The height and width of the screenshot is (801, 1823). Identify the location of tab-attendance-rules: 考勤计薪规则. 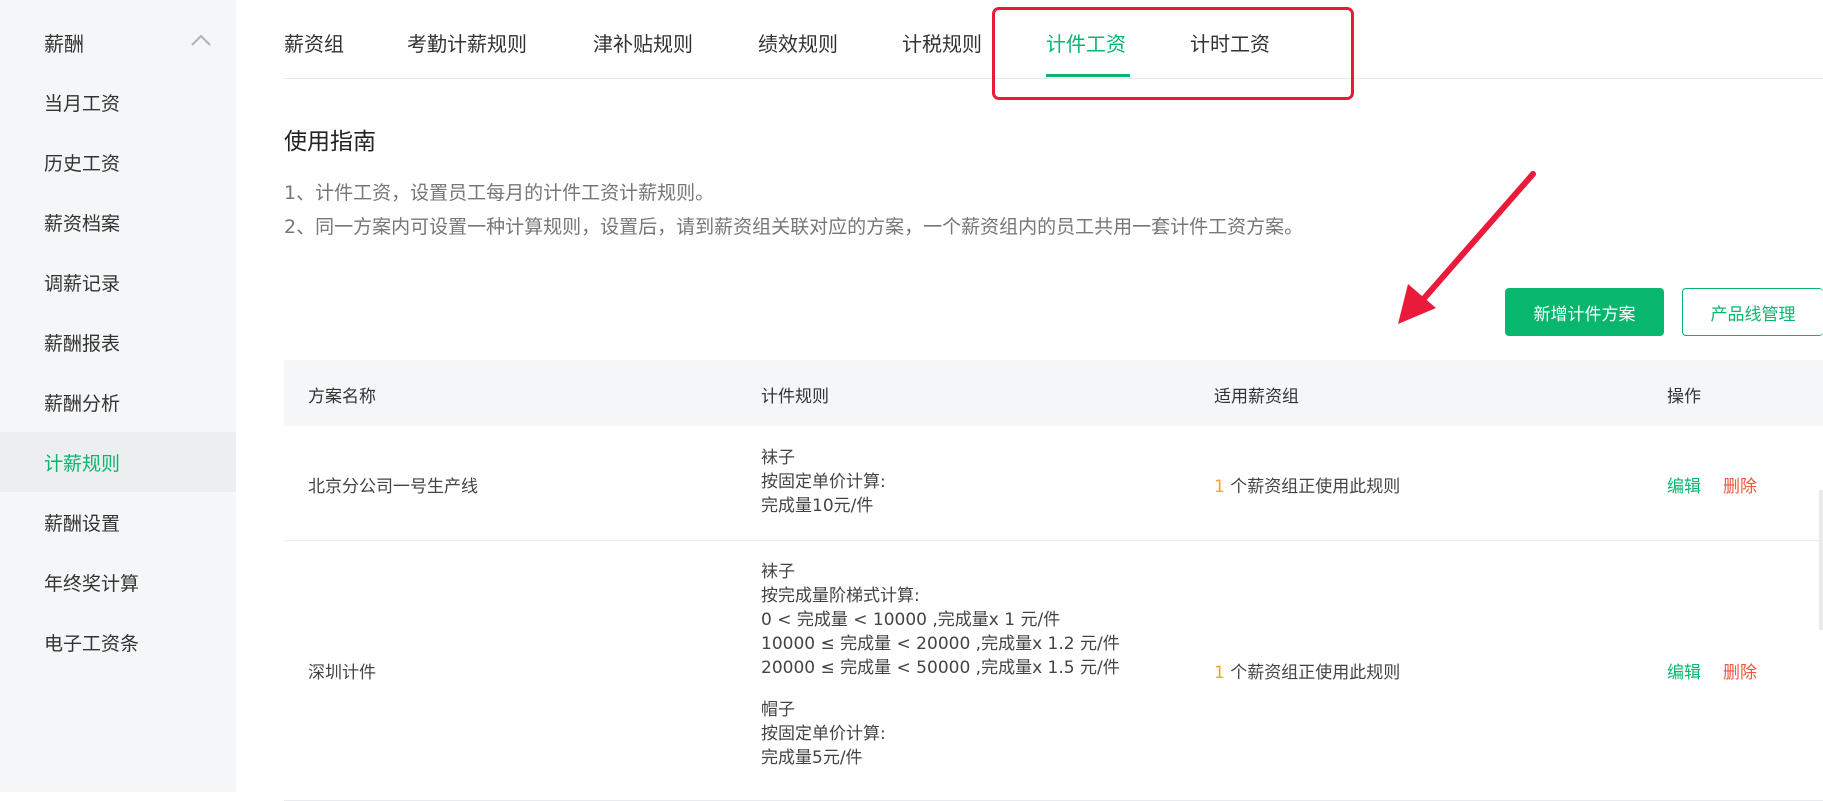
(467, 42).